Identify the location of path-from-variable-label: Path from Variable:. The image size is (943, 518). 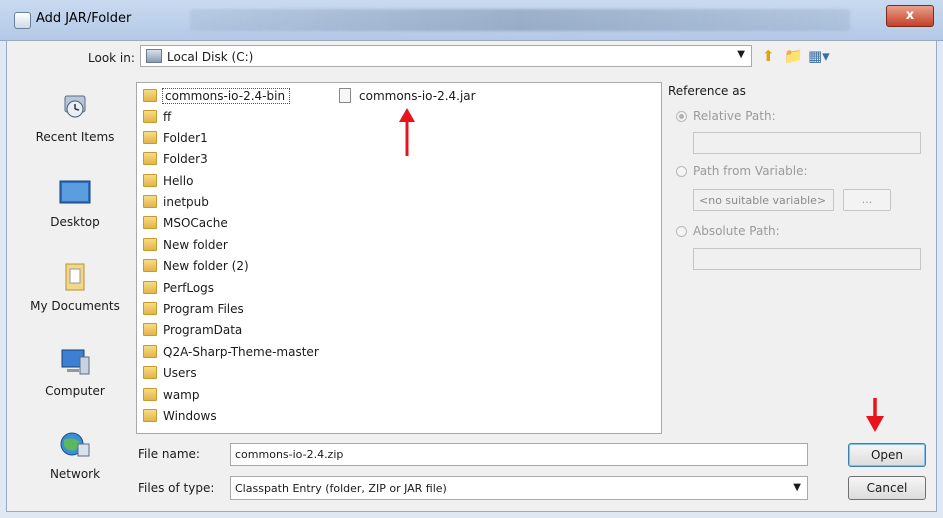
(750, 171).